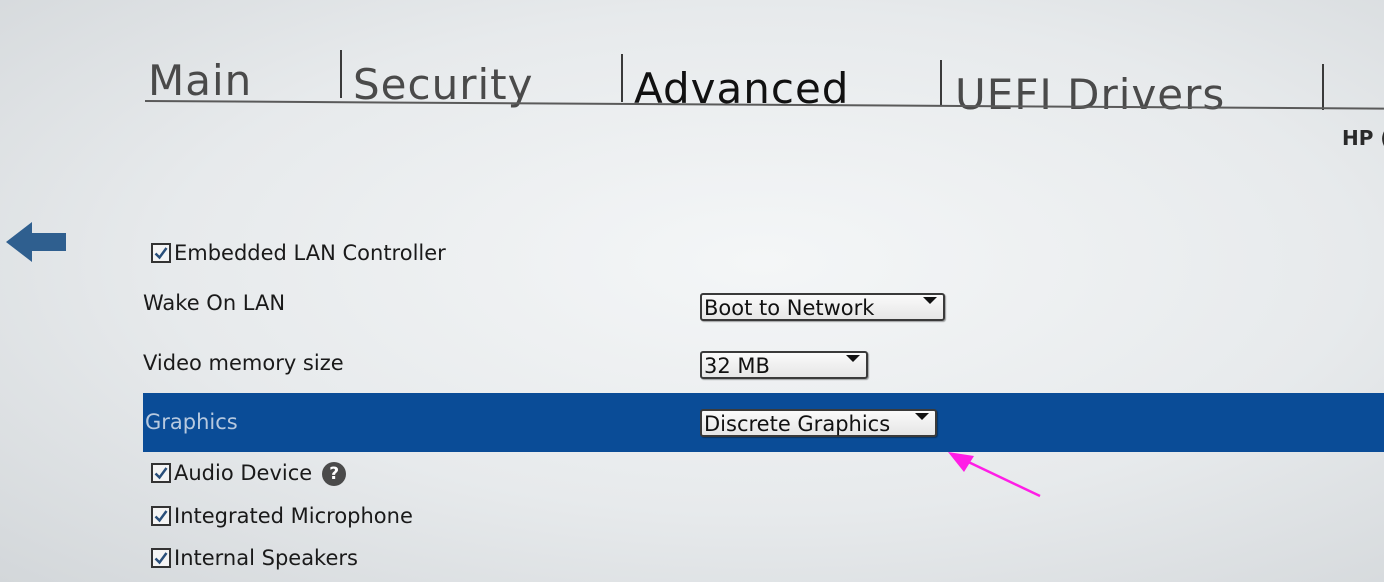 Image resolution: width=1384 pixels, height=582 pixels. Describe the element at coordinates (797, 424) in the screenshot. I see `graphics-value: Discrete Graphics` at that location.